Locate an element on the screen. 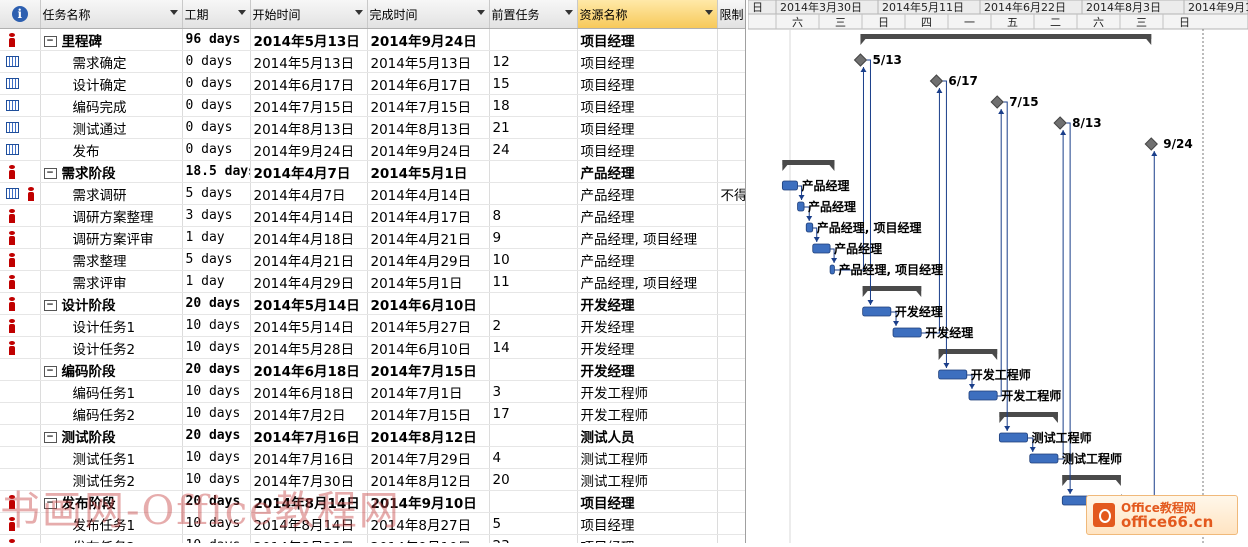  start-cell: 2014年4月18日 is located at coordinates (309, 237).